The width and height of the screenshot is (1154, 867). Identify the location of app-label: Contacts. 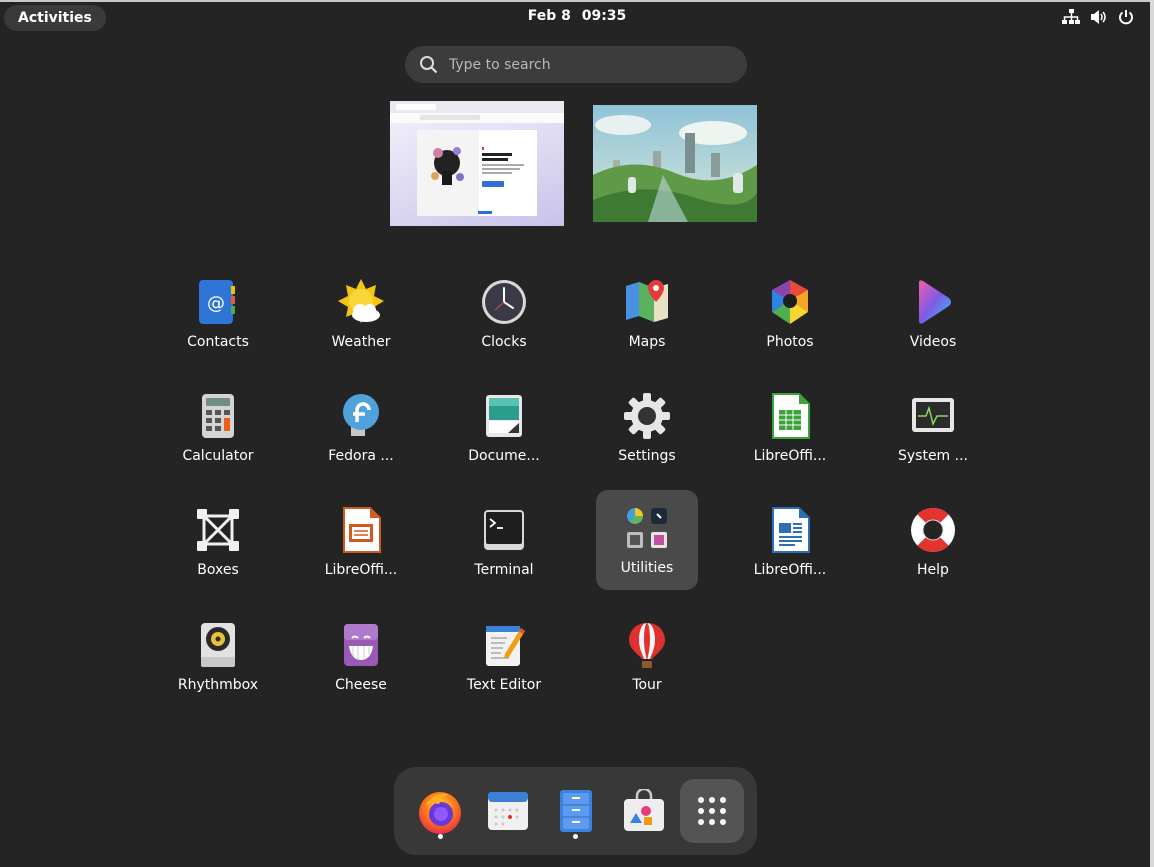
(218, 342).